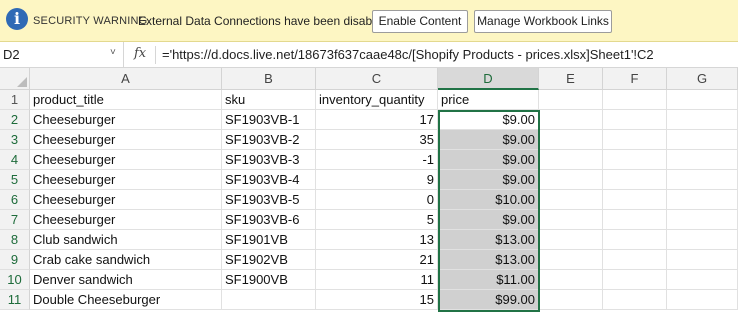  What do you see at coordinates (635, 79) in the screenshot?
I see `column-header-f: F` at bounding box center [635, 79].